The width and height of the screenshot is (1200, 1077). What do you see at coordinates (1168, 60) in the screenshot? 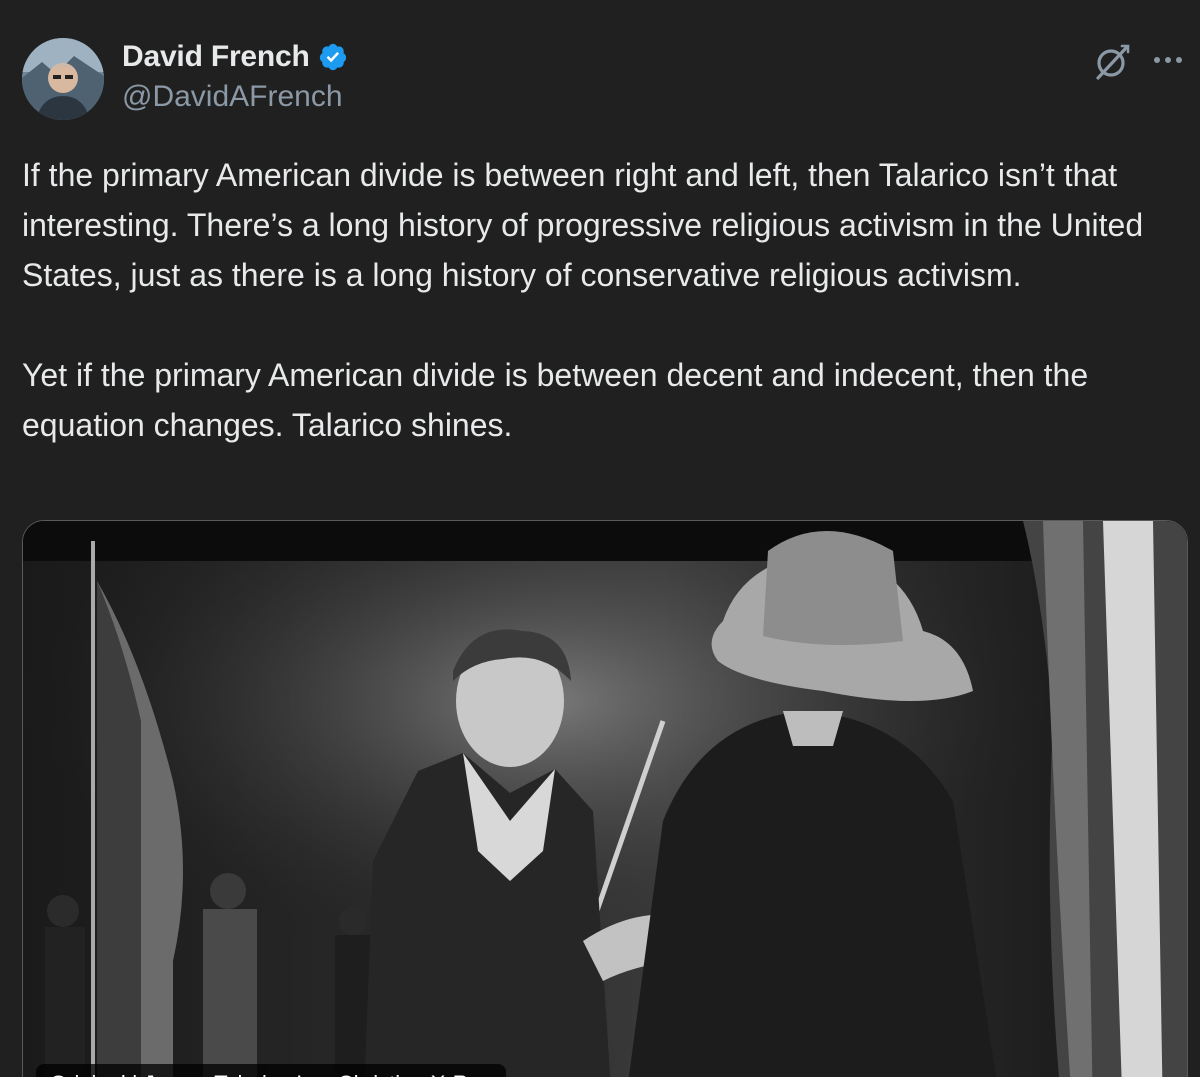
I see `more-options-icon` at bounding box center [1168, 60].